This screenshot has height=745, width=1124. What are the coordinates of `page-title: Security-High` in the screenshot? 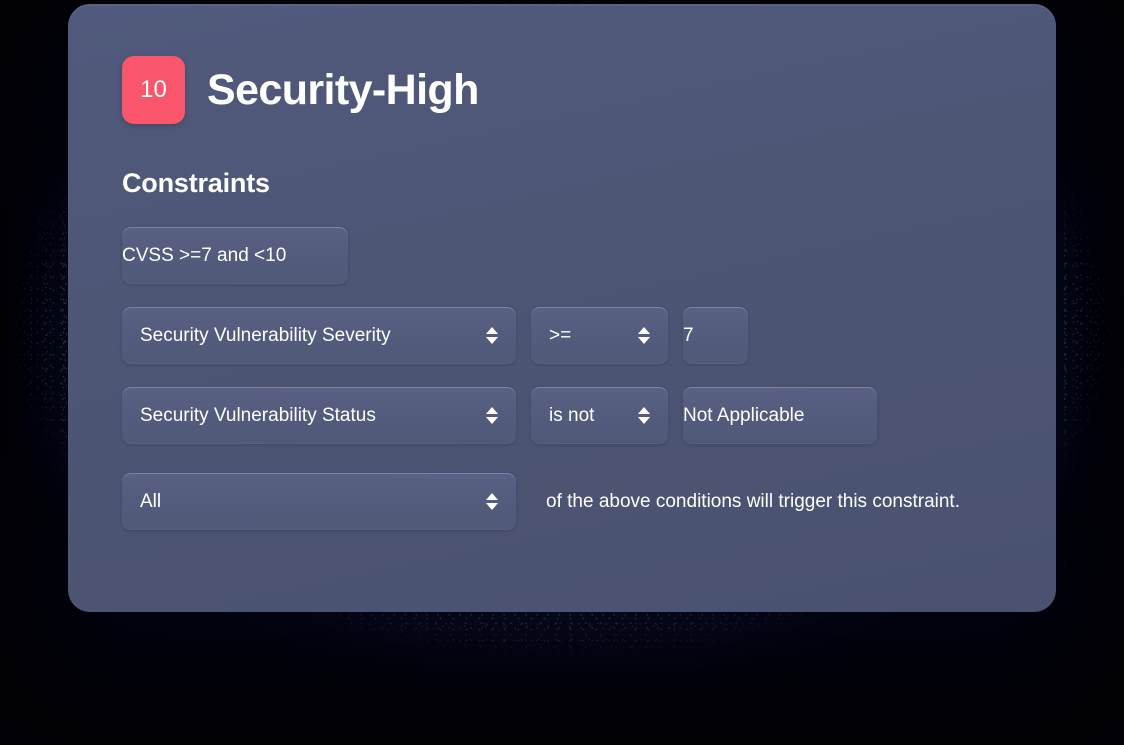 It's located at (343, 89).